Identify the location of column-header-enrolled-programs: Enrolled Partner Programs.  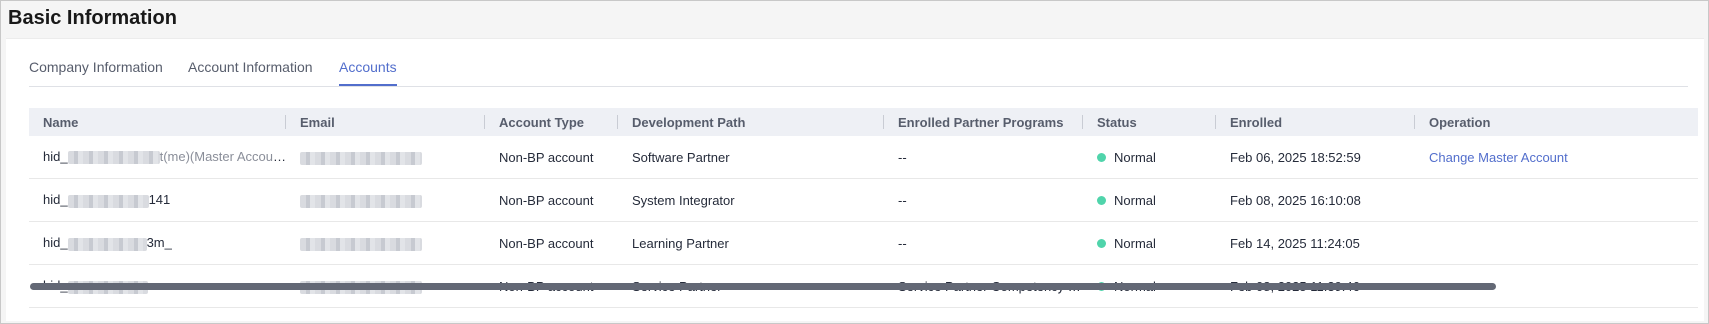
(983, 122).